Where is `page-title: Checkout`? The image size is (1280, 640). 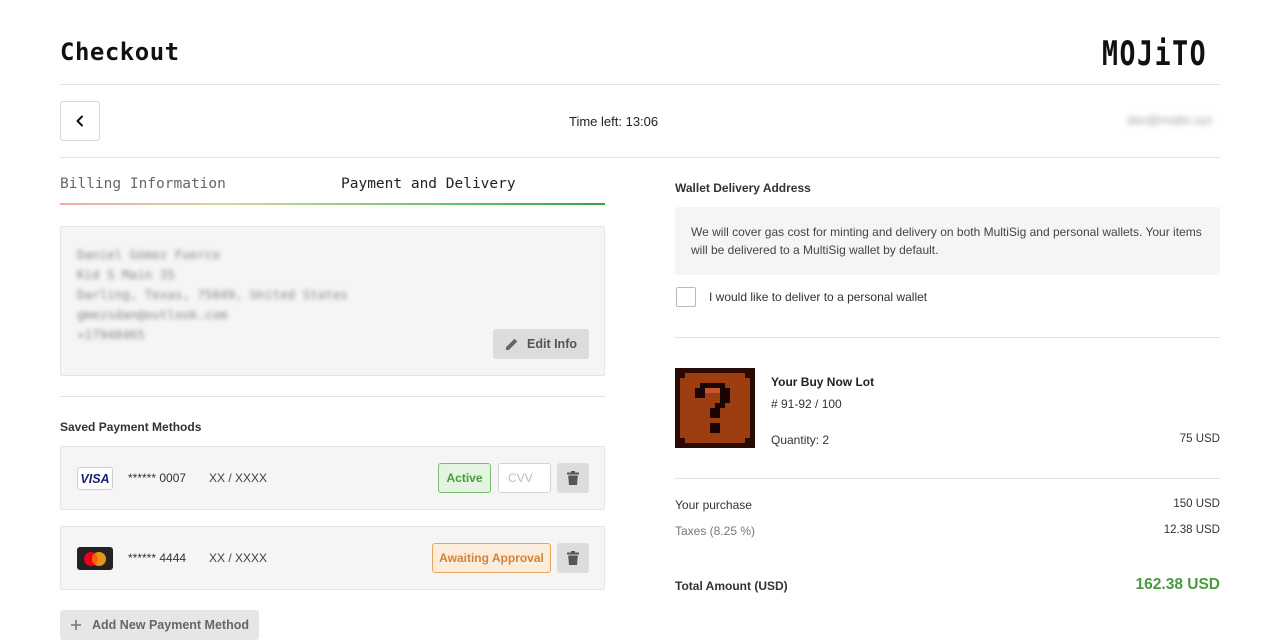 page-title: Checkout is located at coordinates (120, 52).